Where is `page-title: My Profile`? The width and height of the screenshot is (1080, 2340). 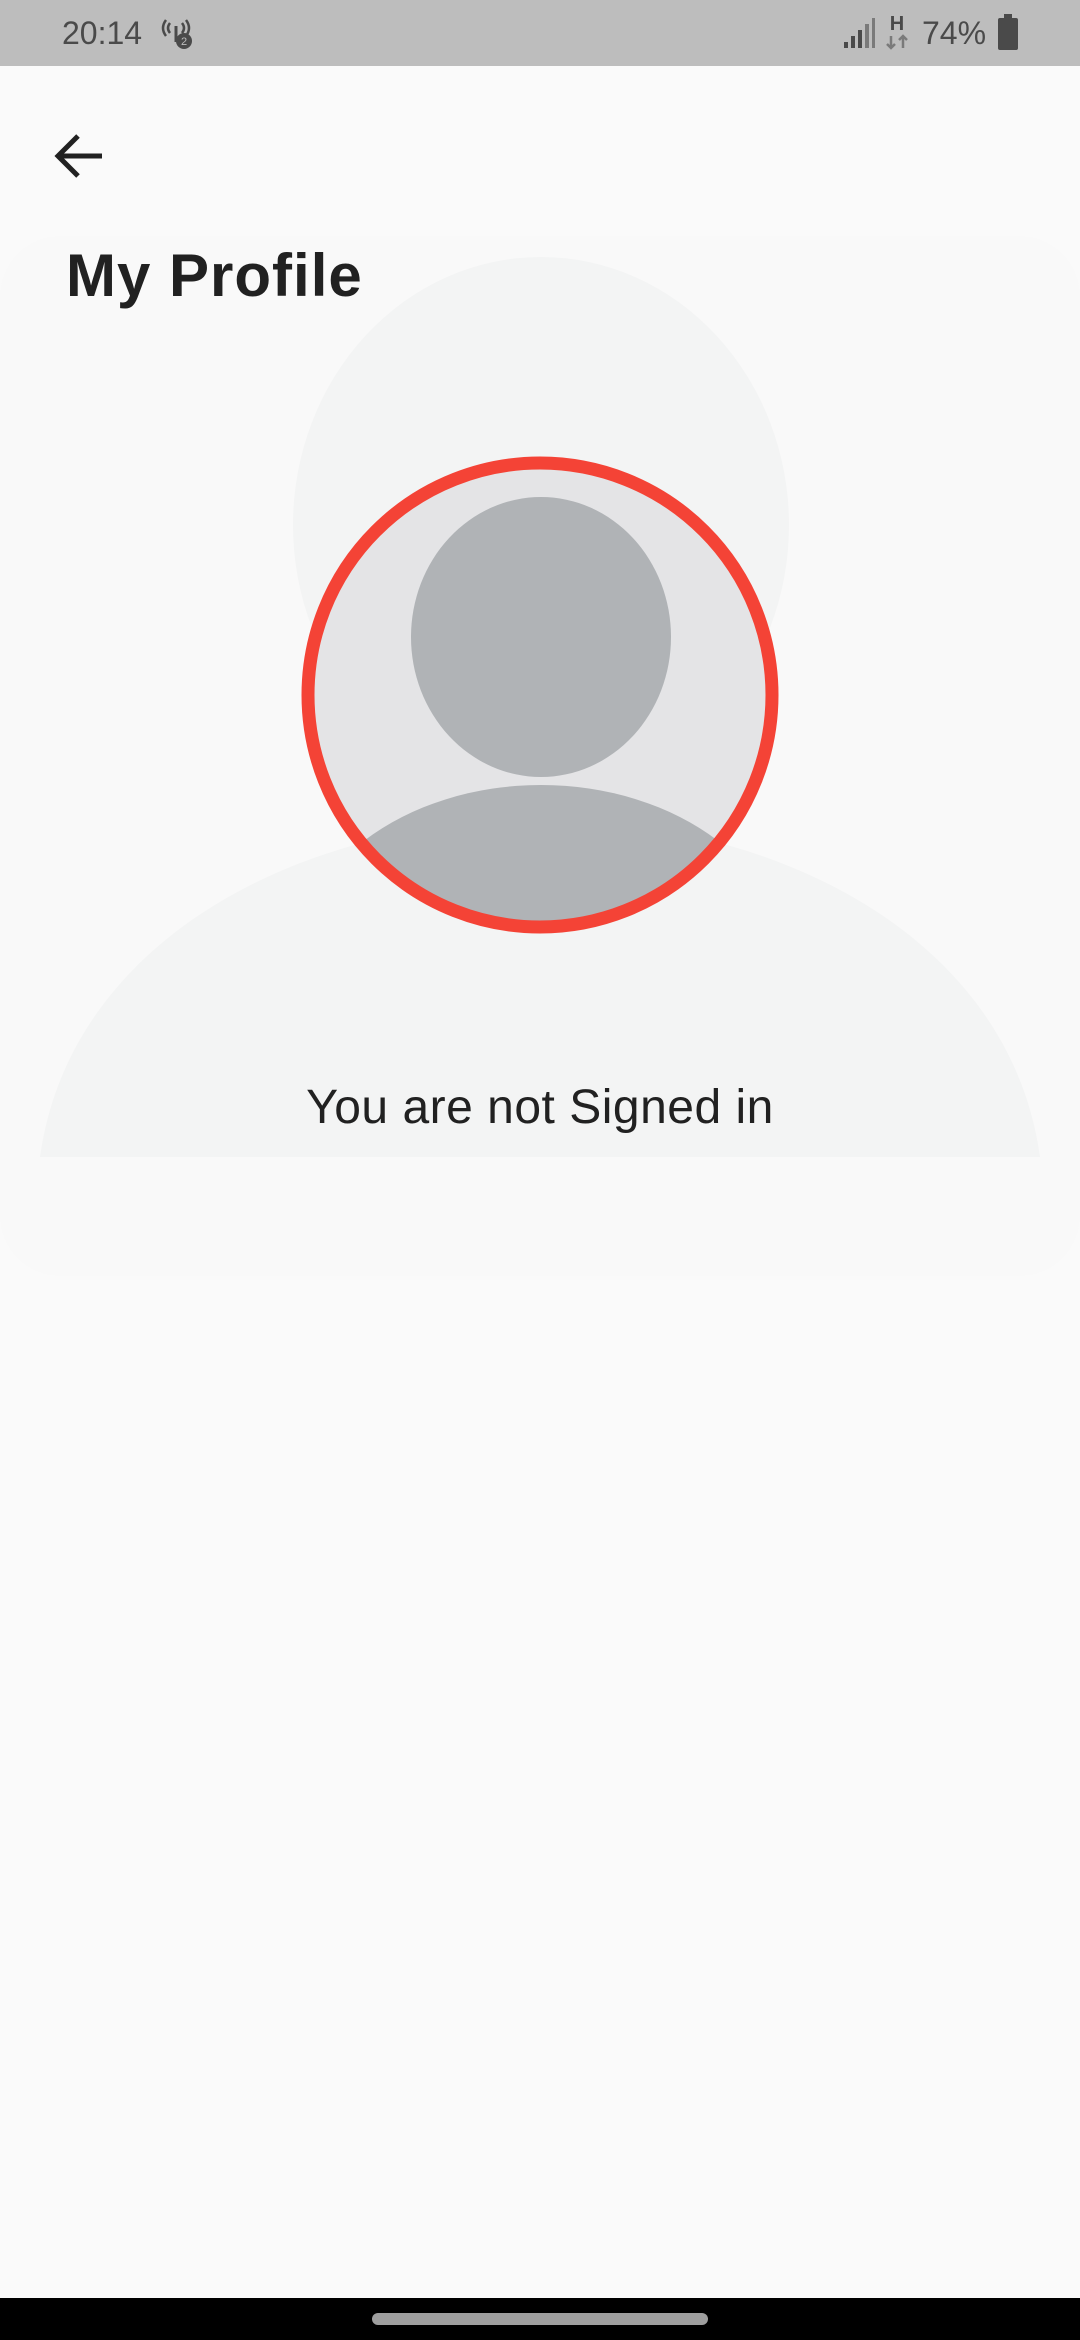 page-title: My Profile is located at coordinates (214, 275).